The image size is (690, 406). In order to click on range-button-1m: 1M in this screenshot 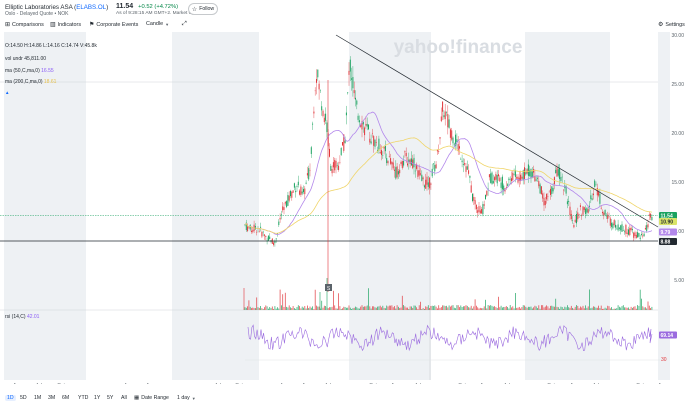, I will do `click(37, 398)`.